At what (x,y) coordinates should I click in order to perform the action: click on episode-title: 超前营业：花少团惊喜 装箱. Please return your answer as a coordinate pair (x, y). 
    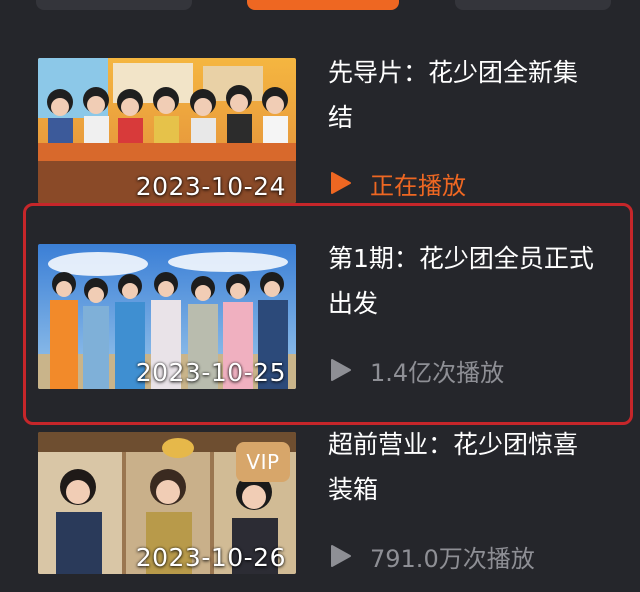
    Looking at the image, I should click on (473, 467).